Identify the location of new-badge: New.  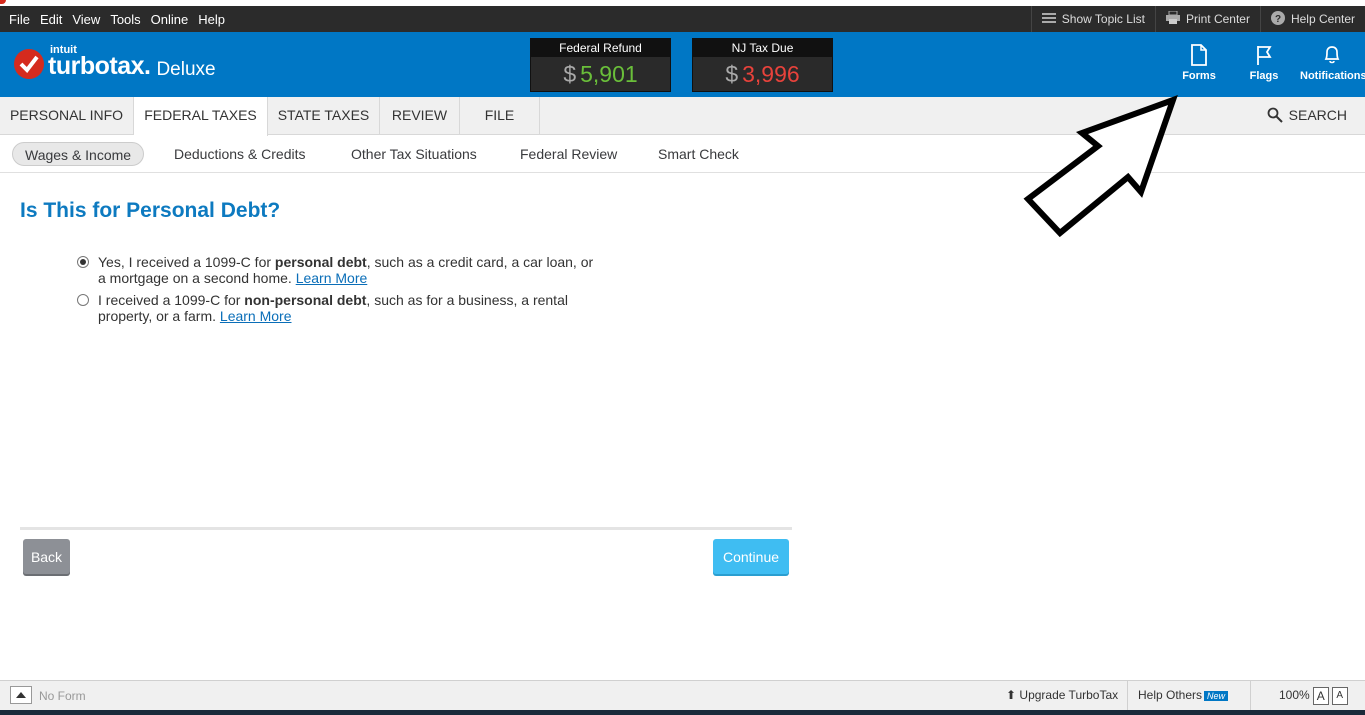
(1216, 696).